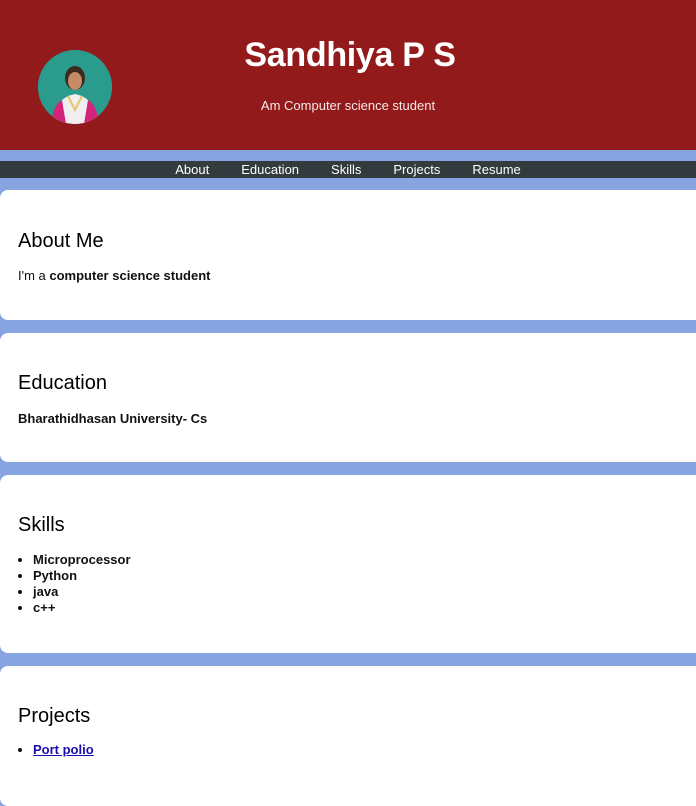 The width and height of the screenshot is (696, 806). What do you see at coordinates (348, 105) in the screenshot?
I see `site-tagline: Am Computer science student` at bounding box center [348, 105].